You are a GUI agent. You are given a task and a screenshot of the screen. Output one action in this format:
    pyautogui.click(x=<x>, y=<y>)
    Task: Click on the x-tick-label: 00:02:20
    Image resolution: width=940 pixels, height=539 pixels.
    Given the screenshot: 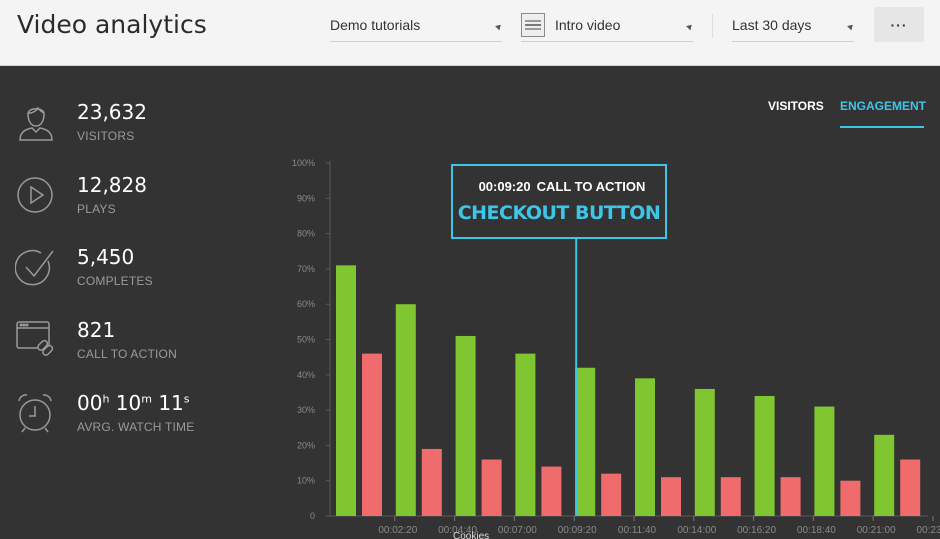 What is the action you would take?
    pyautogui.click(x=397, y=530)
    